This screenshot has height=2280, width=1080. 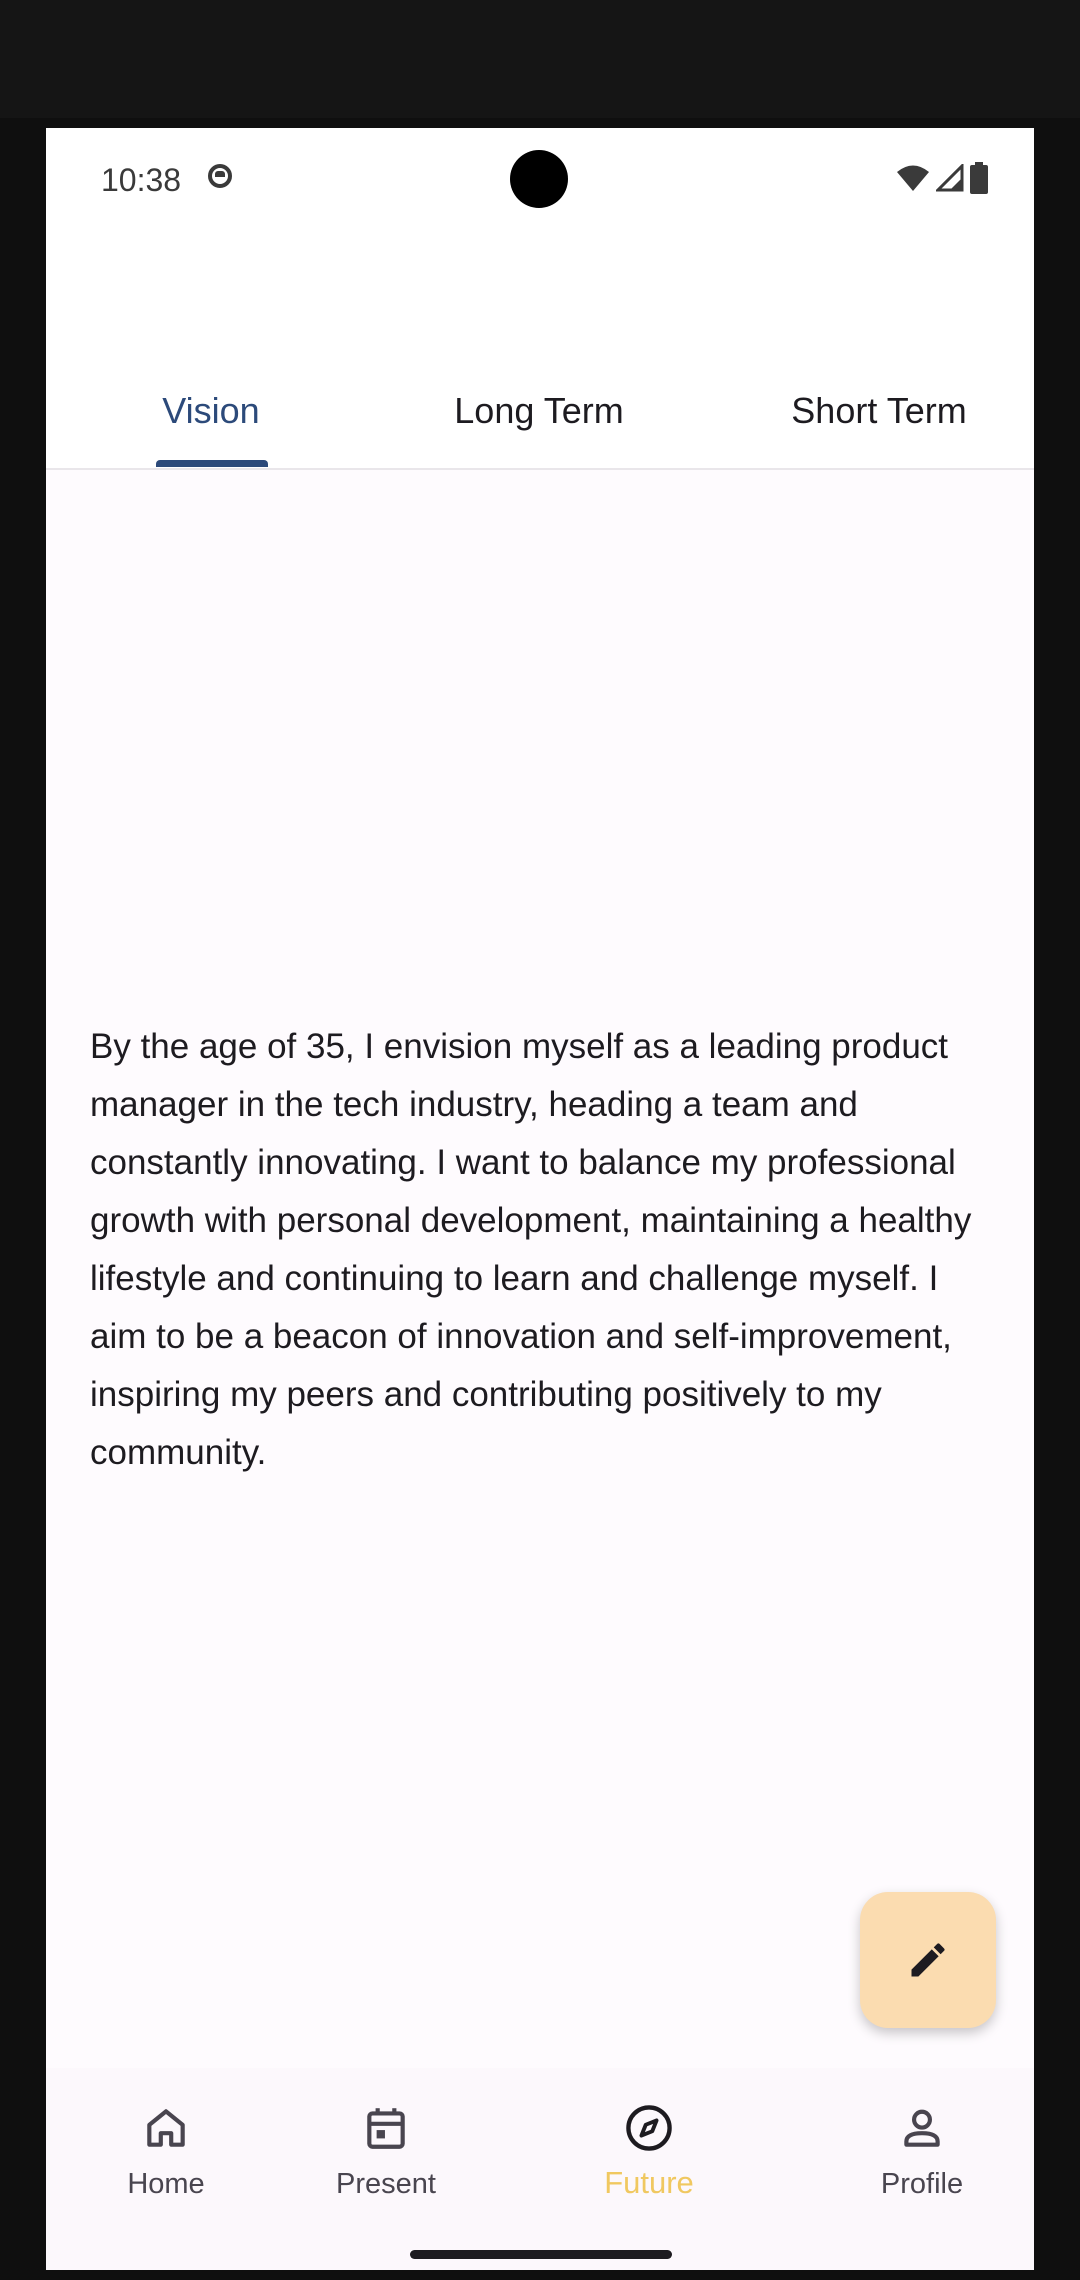 What do you see at coordinates (386, 2184) in the screenshot?
I see `nav-present-label: Present` at bounding box center [386, 2184].